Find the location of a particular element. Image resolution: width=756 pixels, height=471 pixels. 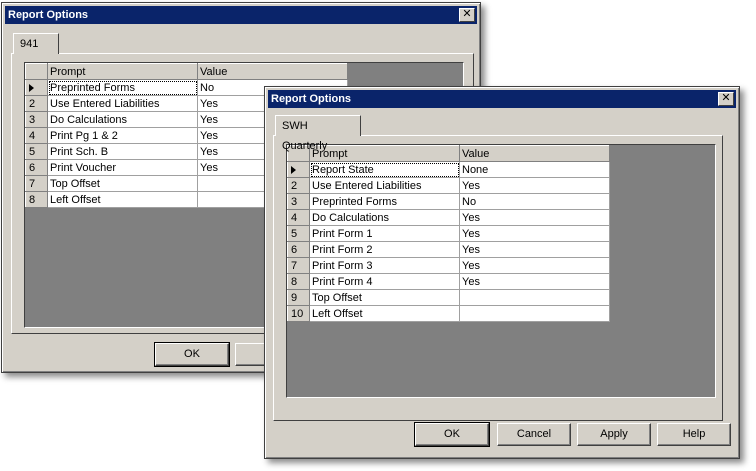

table-row: 9 Top Offset is located at coordinates (448, 297).